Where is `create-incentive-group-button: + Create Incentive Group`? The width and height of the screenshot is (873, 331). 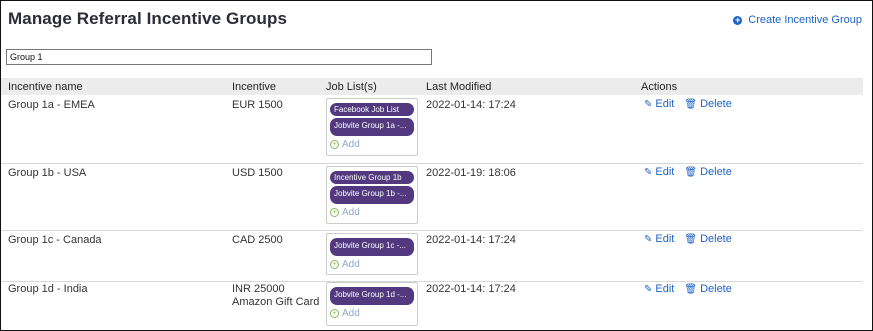 create-incentive-group-button: + Create Incentive Group is located at coordinates (797, 20).